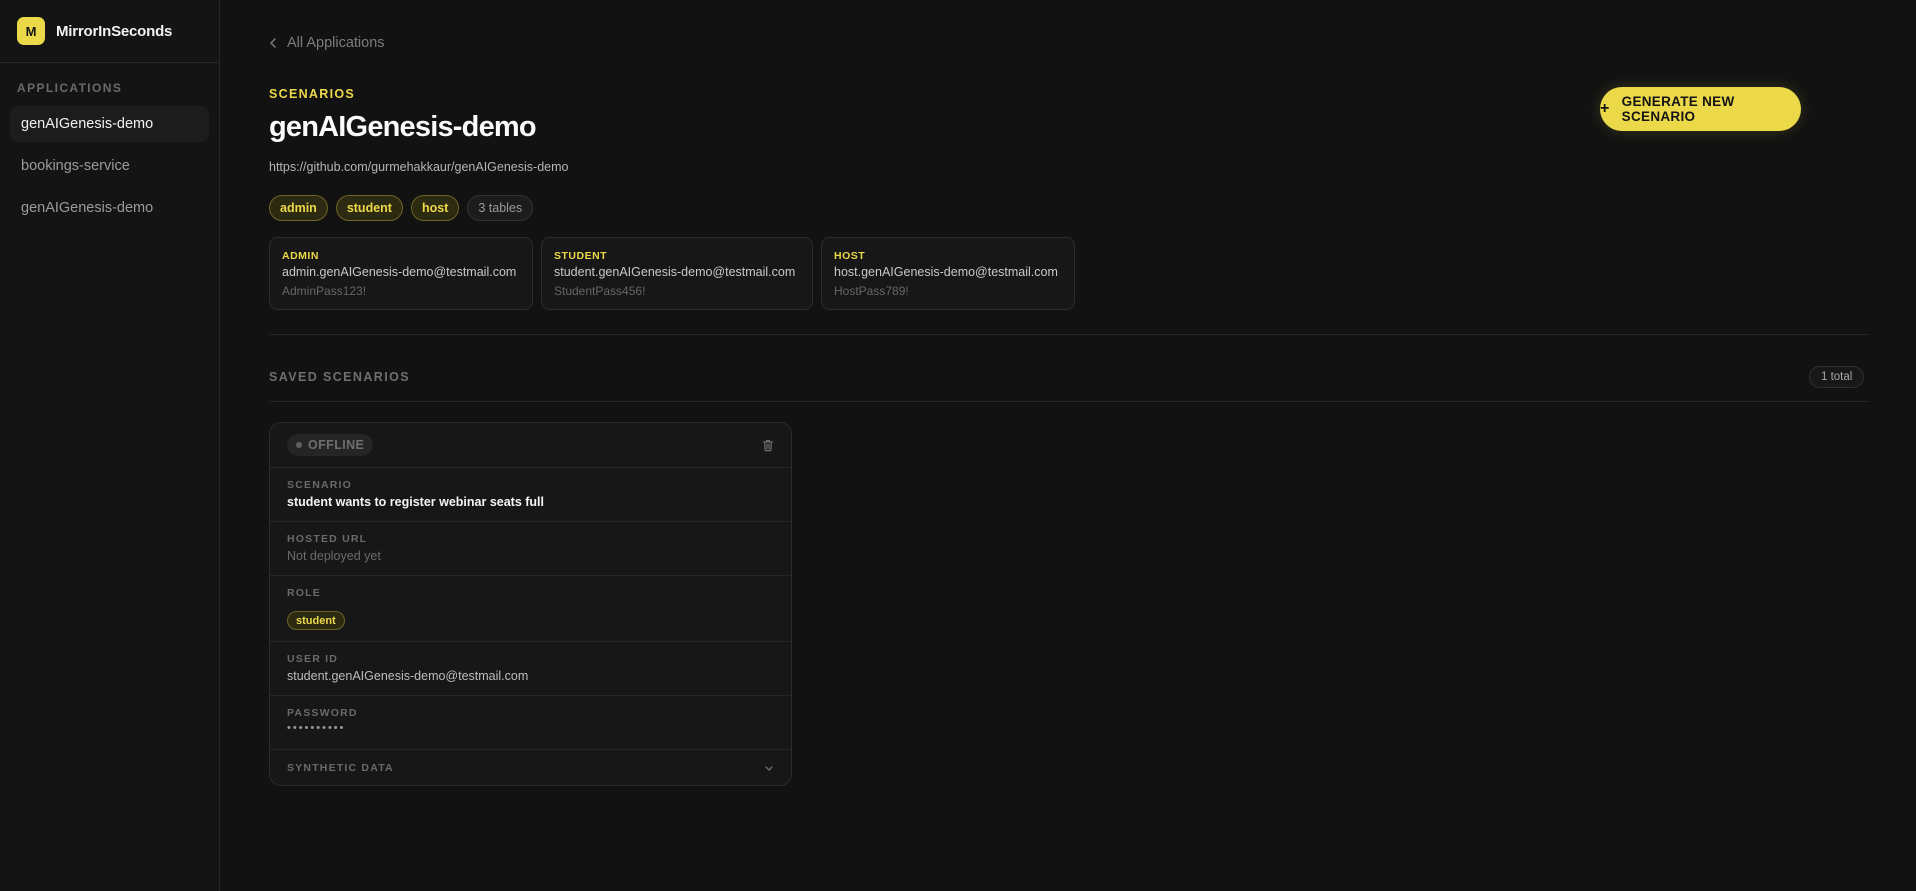 The height and width of the screenshot is (891, 1916). Describe the element at coordinates (273, 43) in the screenshot. I see `chevron-left-icon` at that location.